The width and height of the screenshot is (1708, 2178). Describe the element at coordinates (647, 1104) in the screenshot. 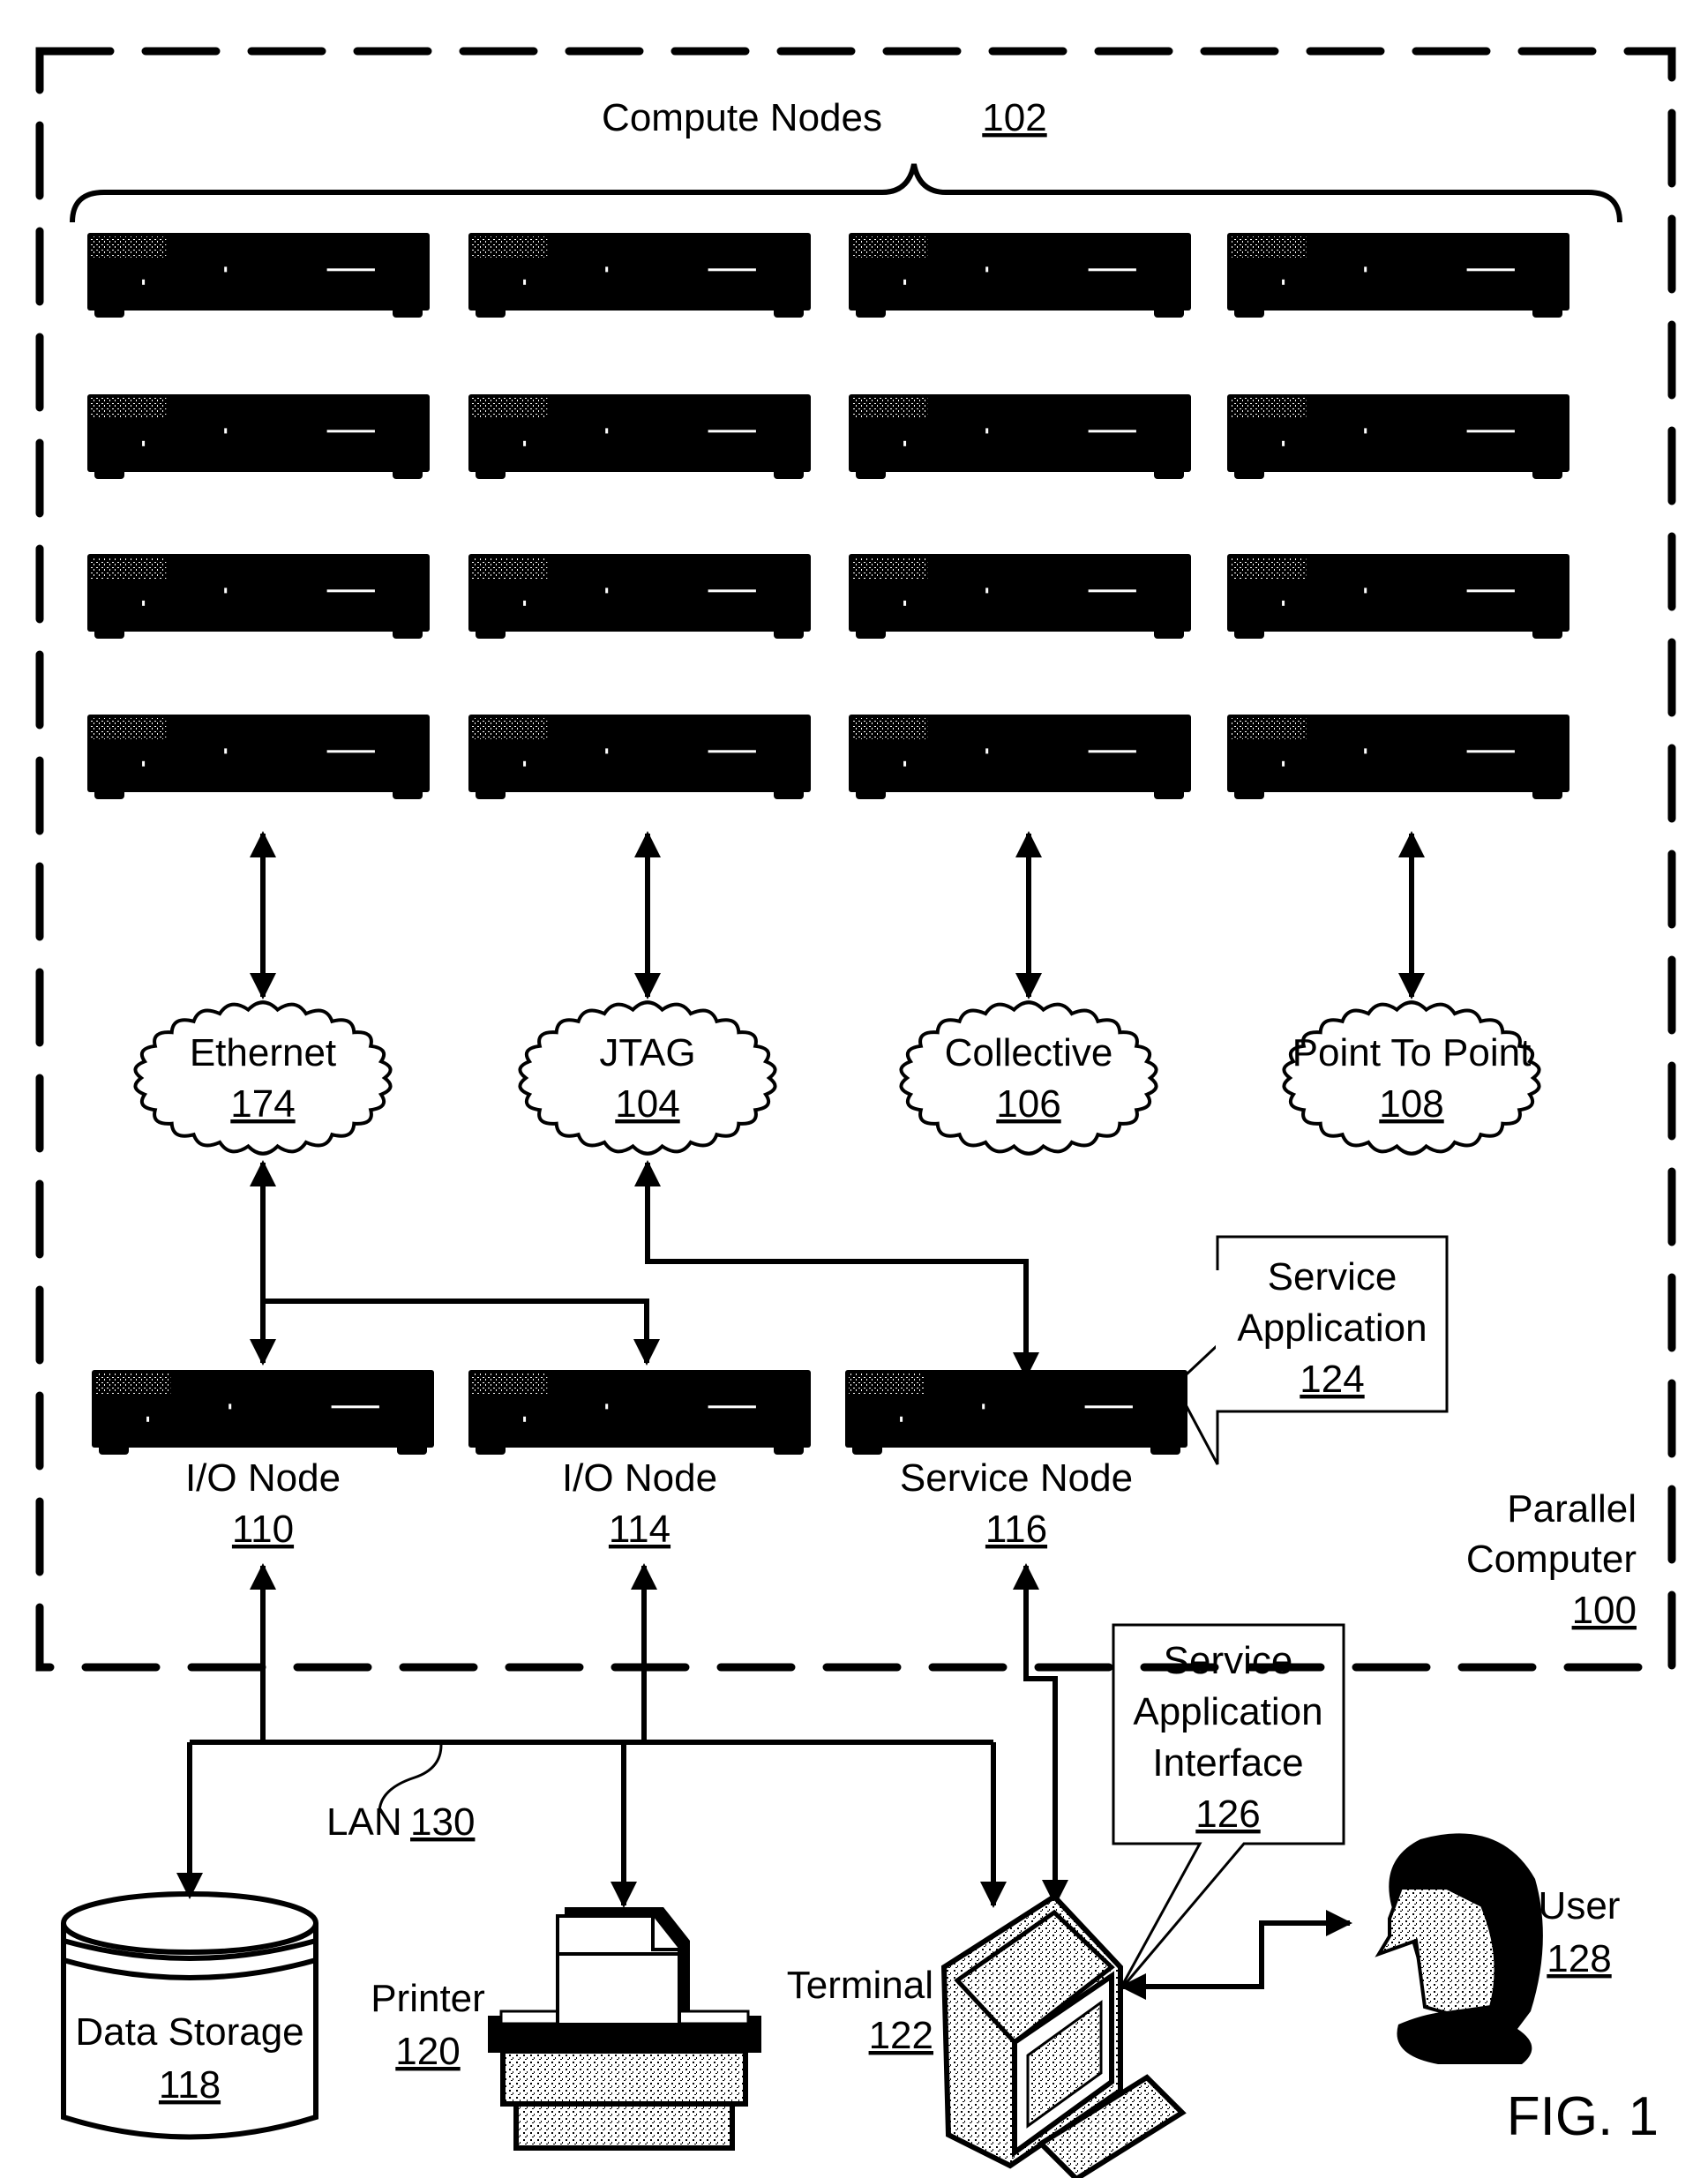

I see `network-ref: 104` at that location.